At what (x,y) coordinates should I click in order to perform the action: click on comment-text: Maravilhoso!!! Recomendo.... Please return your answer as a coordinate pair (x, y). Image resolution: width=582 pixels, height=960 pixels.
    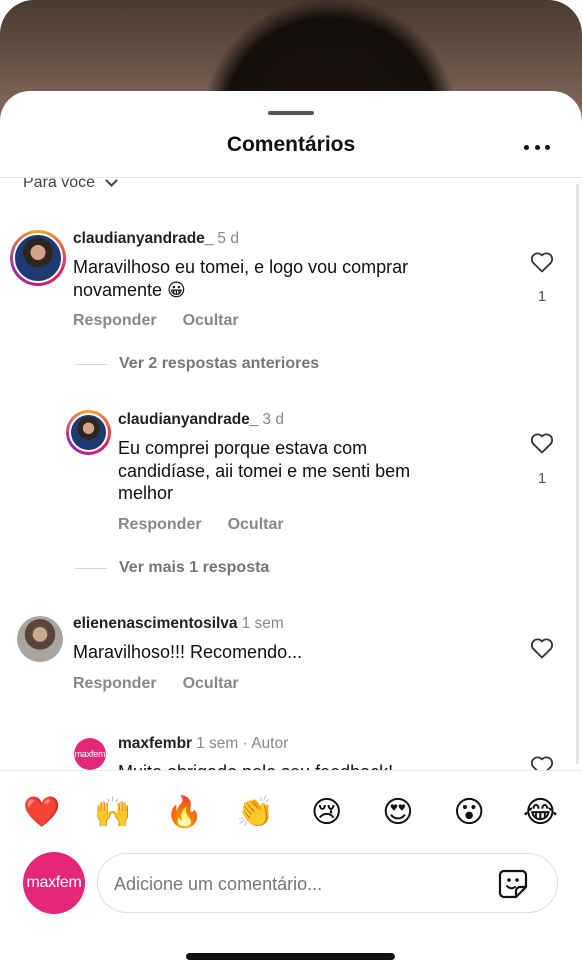
    Looking at the image, I should click on (188, 652).